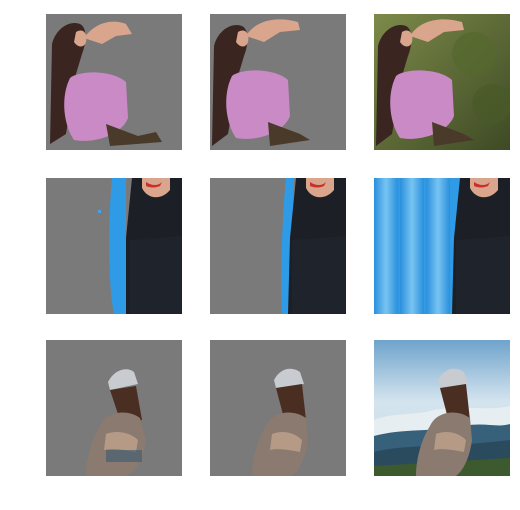  Describe the element at coordinates (278, 82) in the screenshot. I see `row1-masked-refined-image` at that location.